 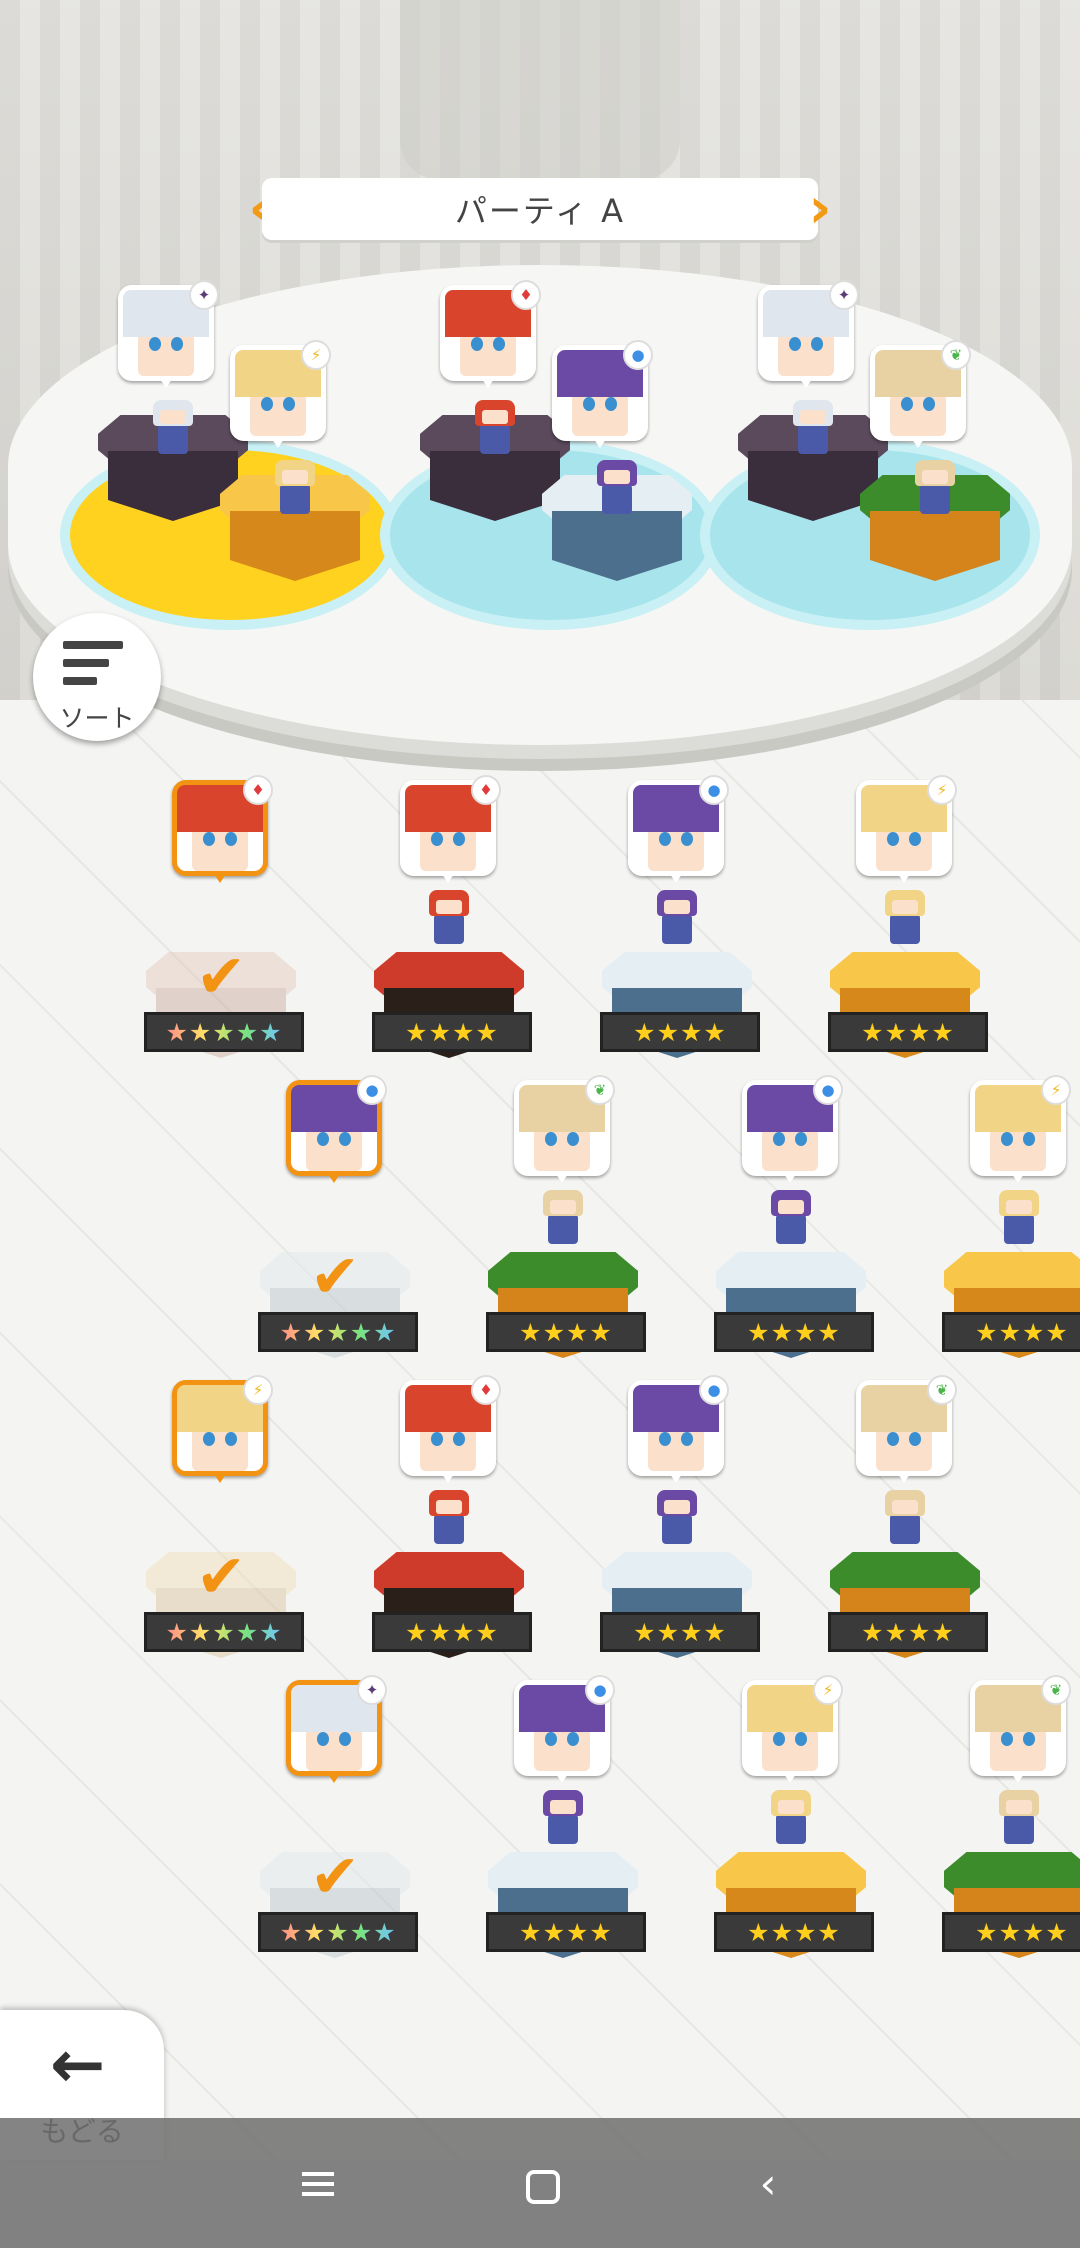 I want to click on throne-decoration, so click(x=540, y=90).